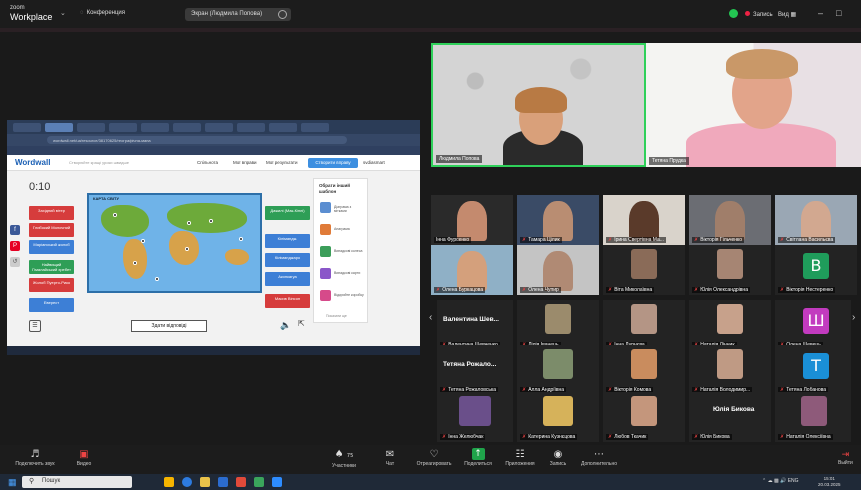 The width and height of the screenshot is (861, 490). What do you see at coordinates (644, 270) in the screenshot?
I see `participant-tile: ✗ Віта Миколаївна` at bounding box center [644, 270].